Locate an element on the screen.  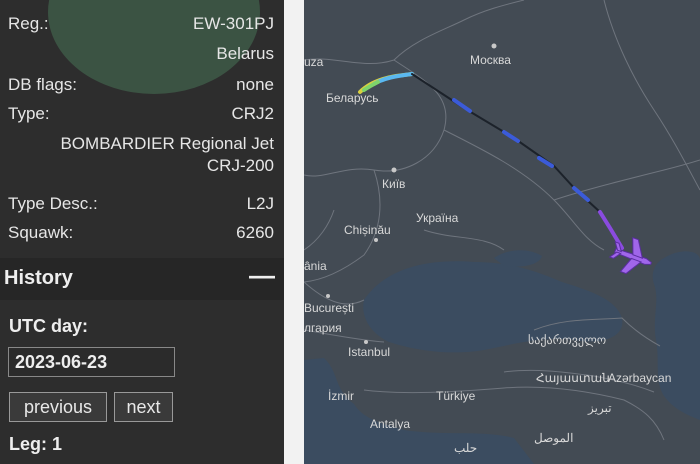
panel-divider is located at coordinates (294, 232).